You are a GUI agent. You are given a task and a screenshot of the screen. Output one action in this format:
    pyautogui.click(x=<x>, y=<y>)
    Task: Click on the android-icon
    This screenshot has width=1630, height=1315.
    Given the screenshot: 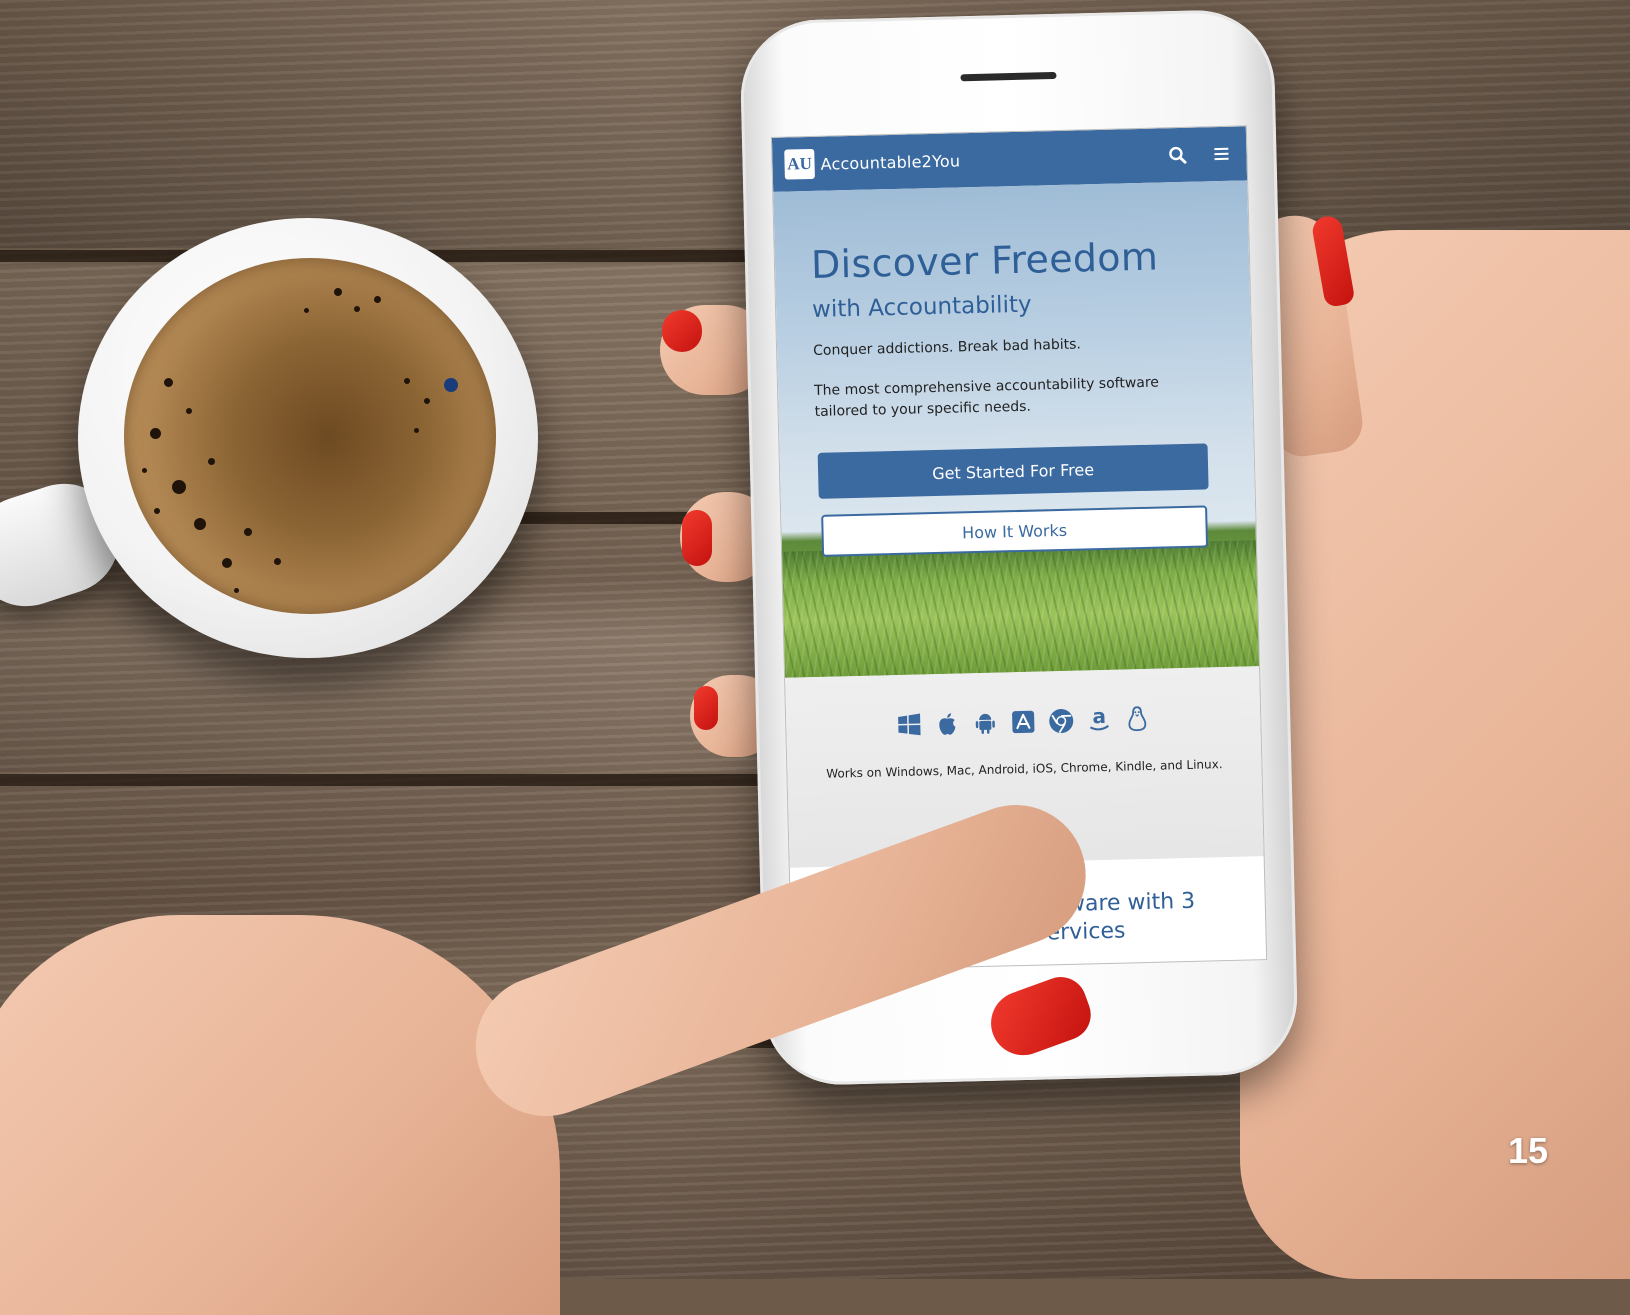 What is the action you would take?
    pyautogui.click(x=985, y=723)
    